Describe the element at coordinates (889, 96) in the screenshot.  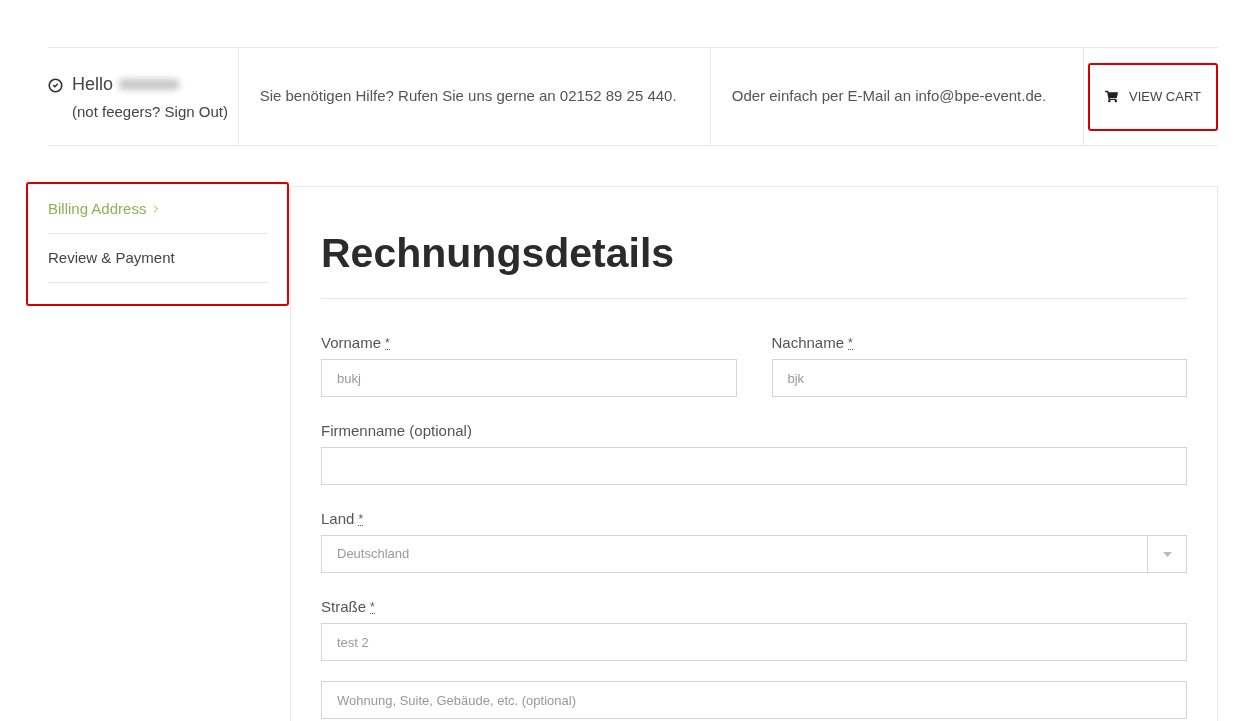
I see `email-text: Oder einfach per E-Mail an info@bpe-event.de.` at that location.